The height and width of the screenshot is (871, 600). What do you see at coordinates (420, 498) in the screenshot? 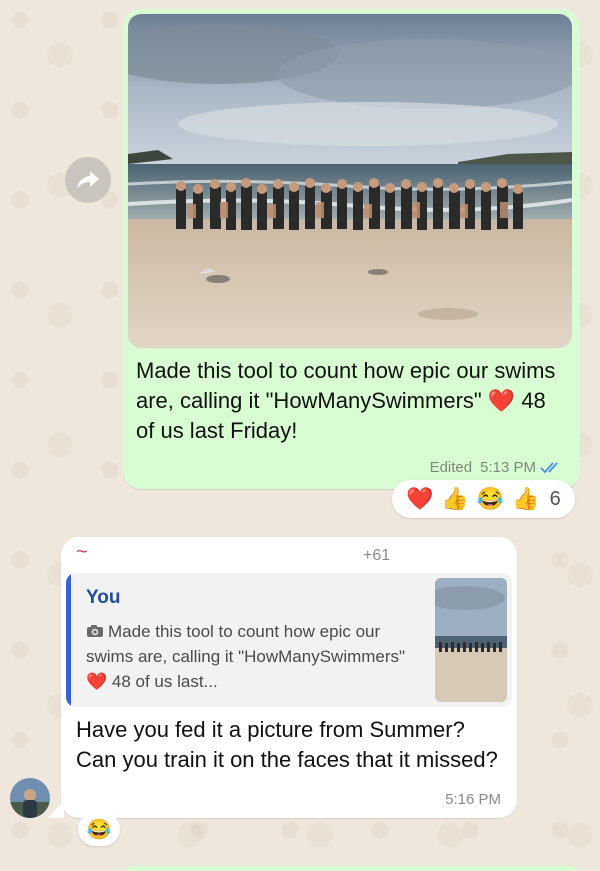
I see `reaction-heart: ❤️` at bounding box center [420, 498].